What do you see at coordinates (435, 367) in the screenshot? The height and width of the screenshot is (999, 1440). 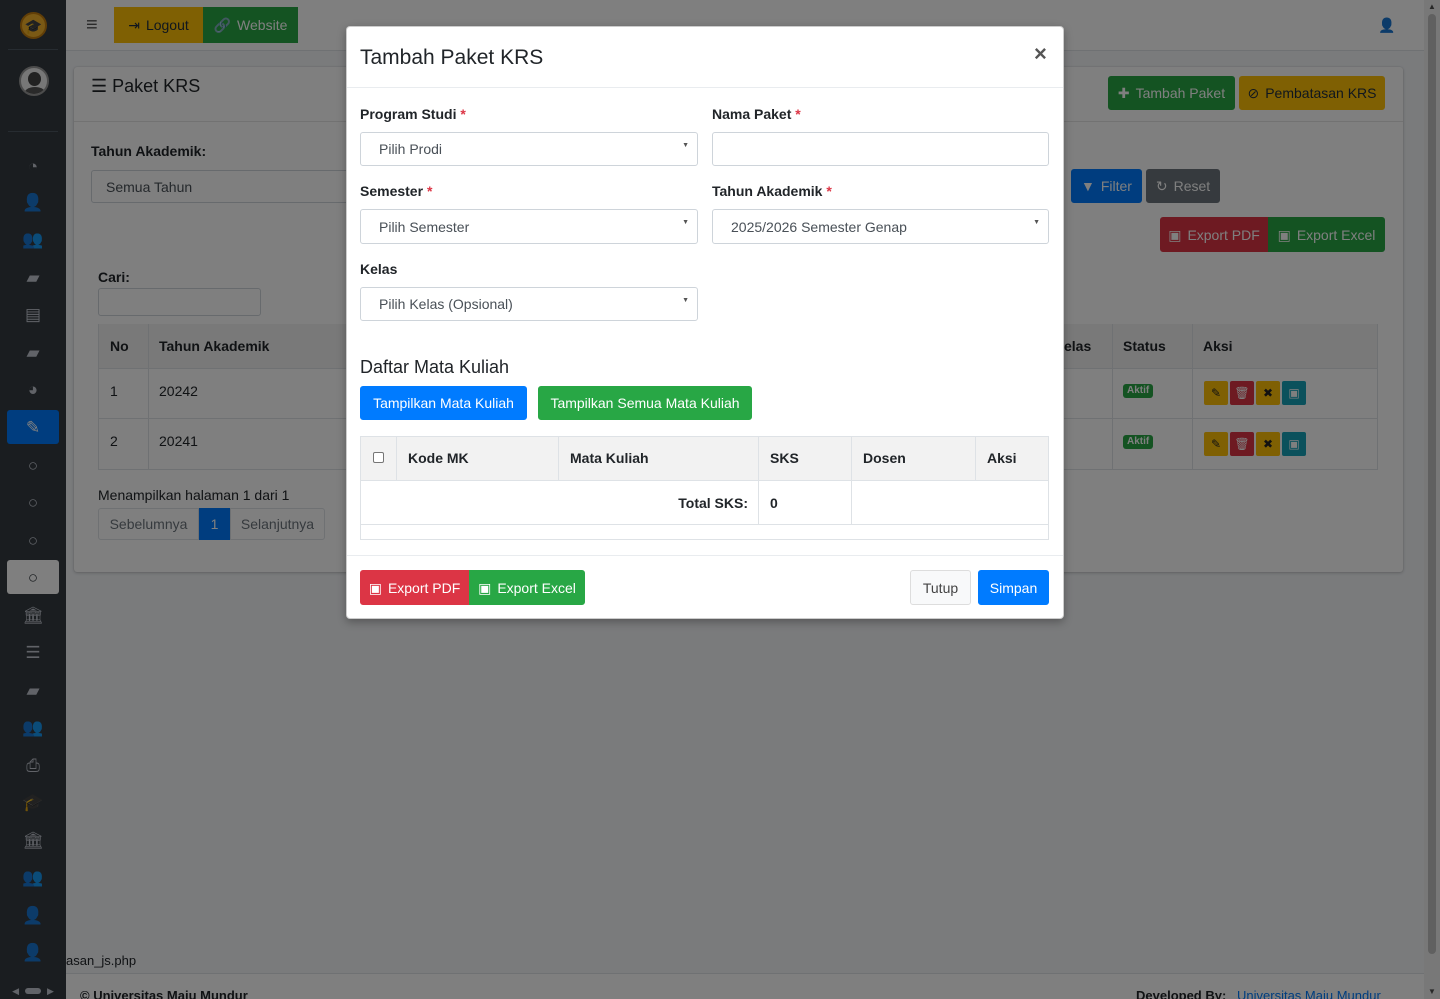 I see `section-title: Daftar Mata Kuliah` at bounding box center [435, 367].